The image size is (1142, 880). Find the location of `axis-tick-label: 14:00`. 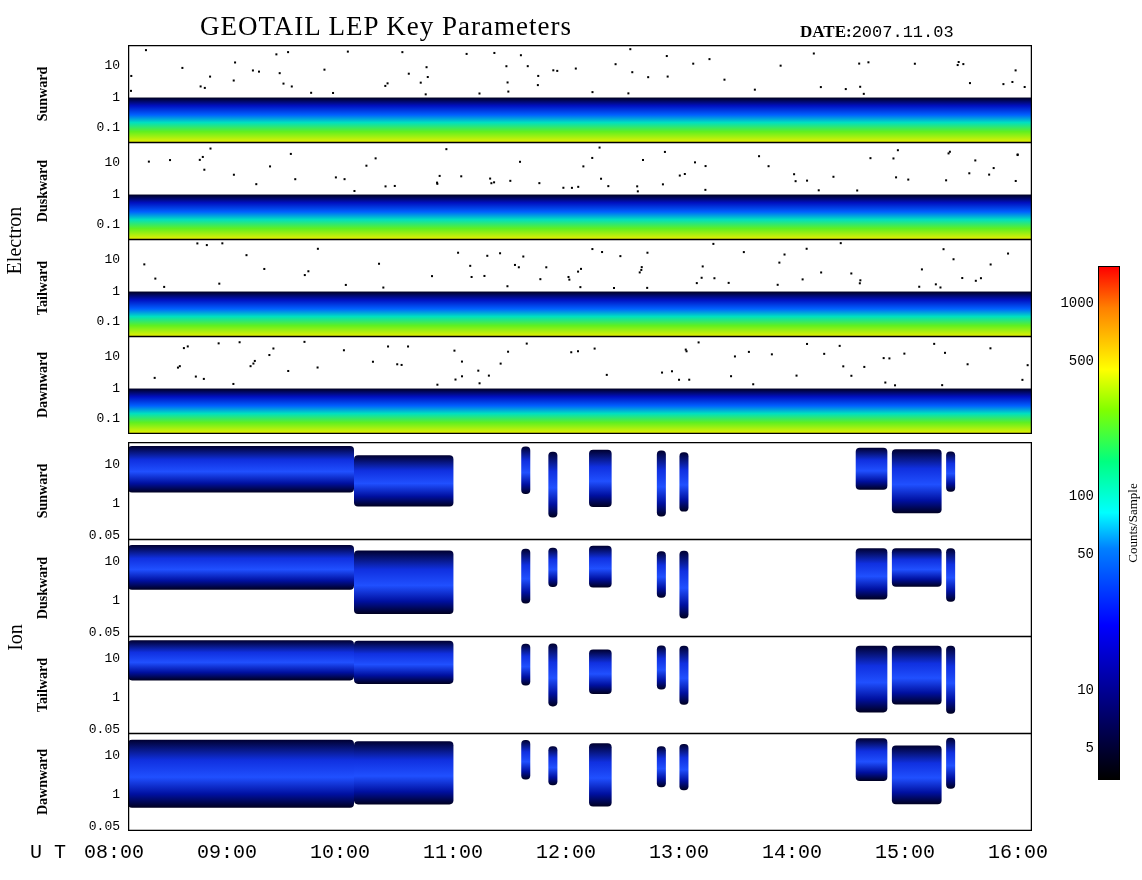

axis-tick-label: 14:00 is located at coordinates (792, 852).